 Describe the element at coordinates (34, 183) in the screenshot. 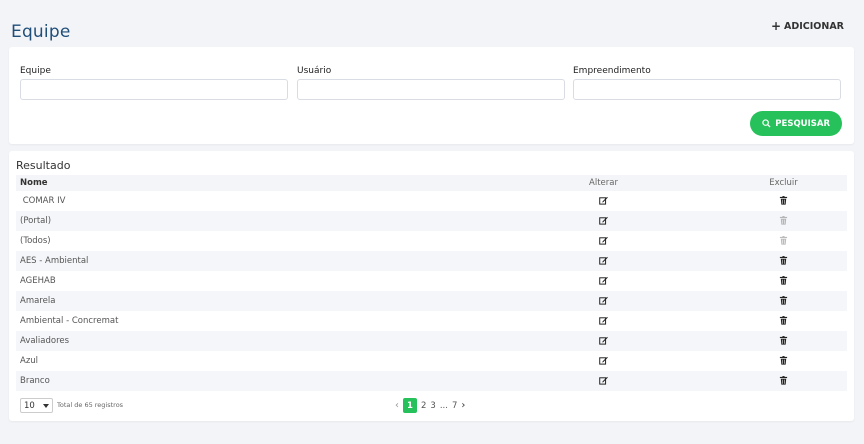

I see `column-header-name: Nome` at that location.